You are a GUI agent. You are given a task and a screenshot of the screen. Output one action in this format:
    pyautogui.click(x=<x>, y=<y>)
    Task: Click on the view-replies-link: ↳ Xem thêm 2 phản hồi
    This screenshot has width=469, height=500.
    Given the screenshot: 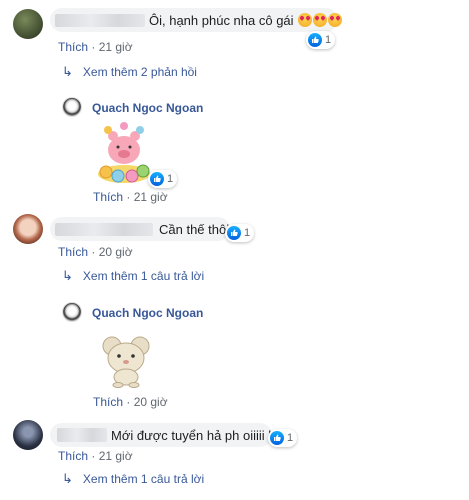 What is the action you would take?
    pyautogui.click(x=129, y=72)
    